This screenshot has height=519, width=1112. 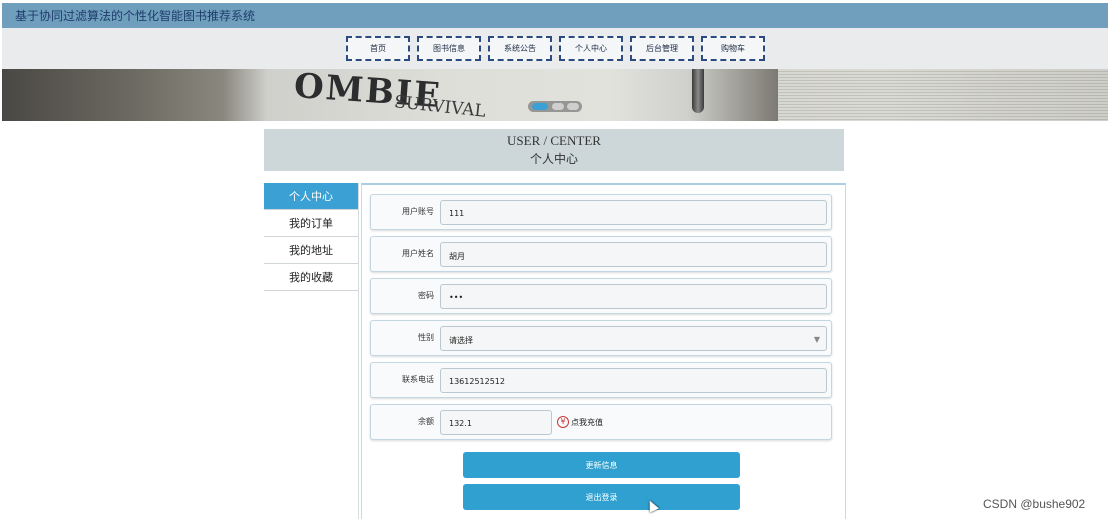 I want to click on form-row-password: 密码 •••, so click(x=601, y=296).